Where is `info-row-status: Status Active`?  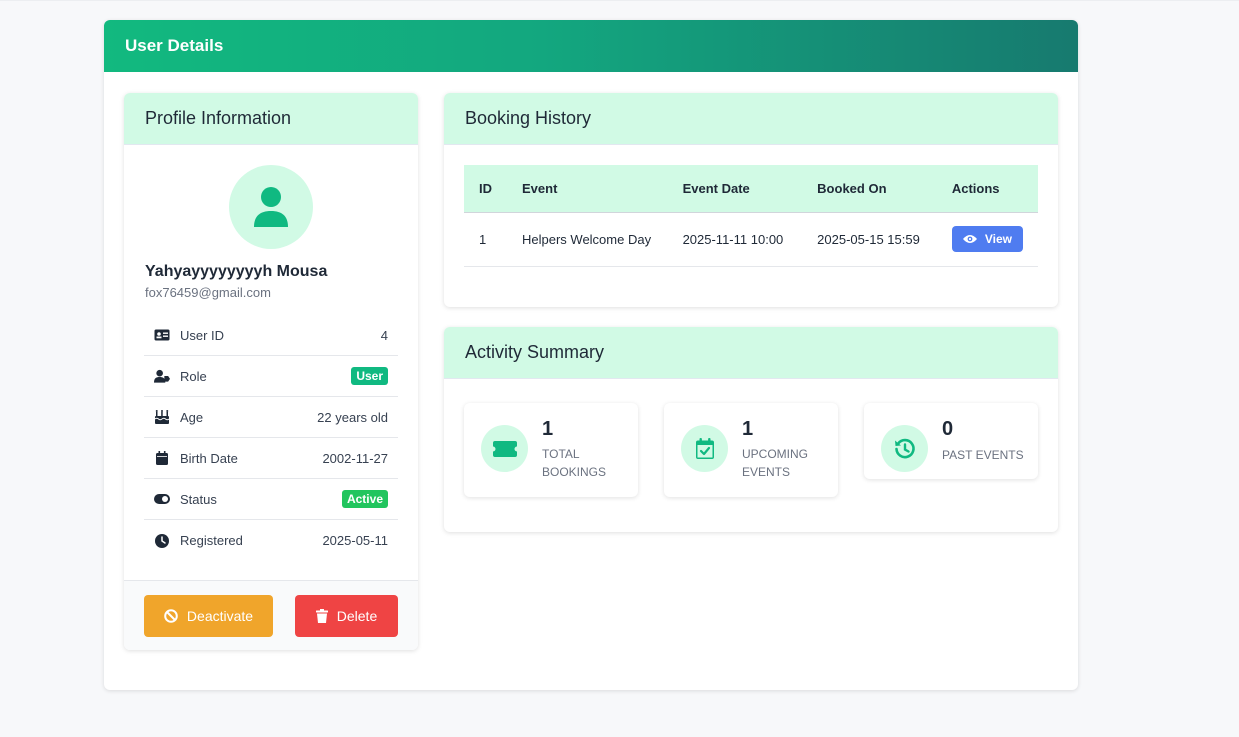
info-row-status: Status Active is located at coordinates (271, 499).